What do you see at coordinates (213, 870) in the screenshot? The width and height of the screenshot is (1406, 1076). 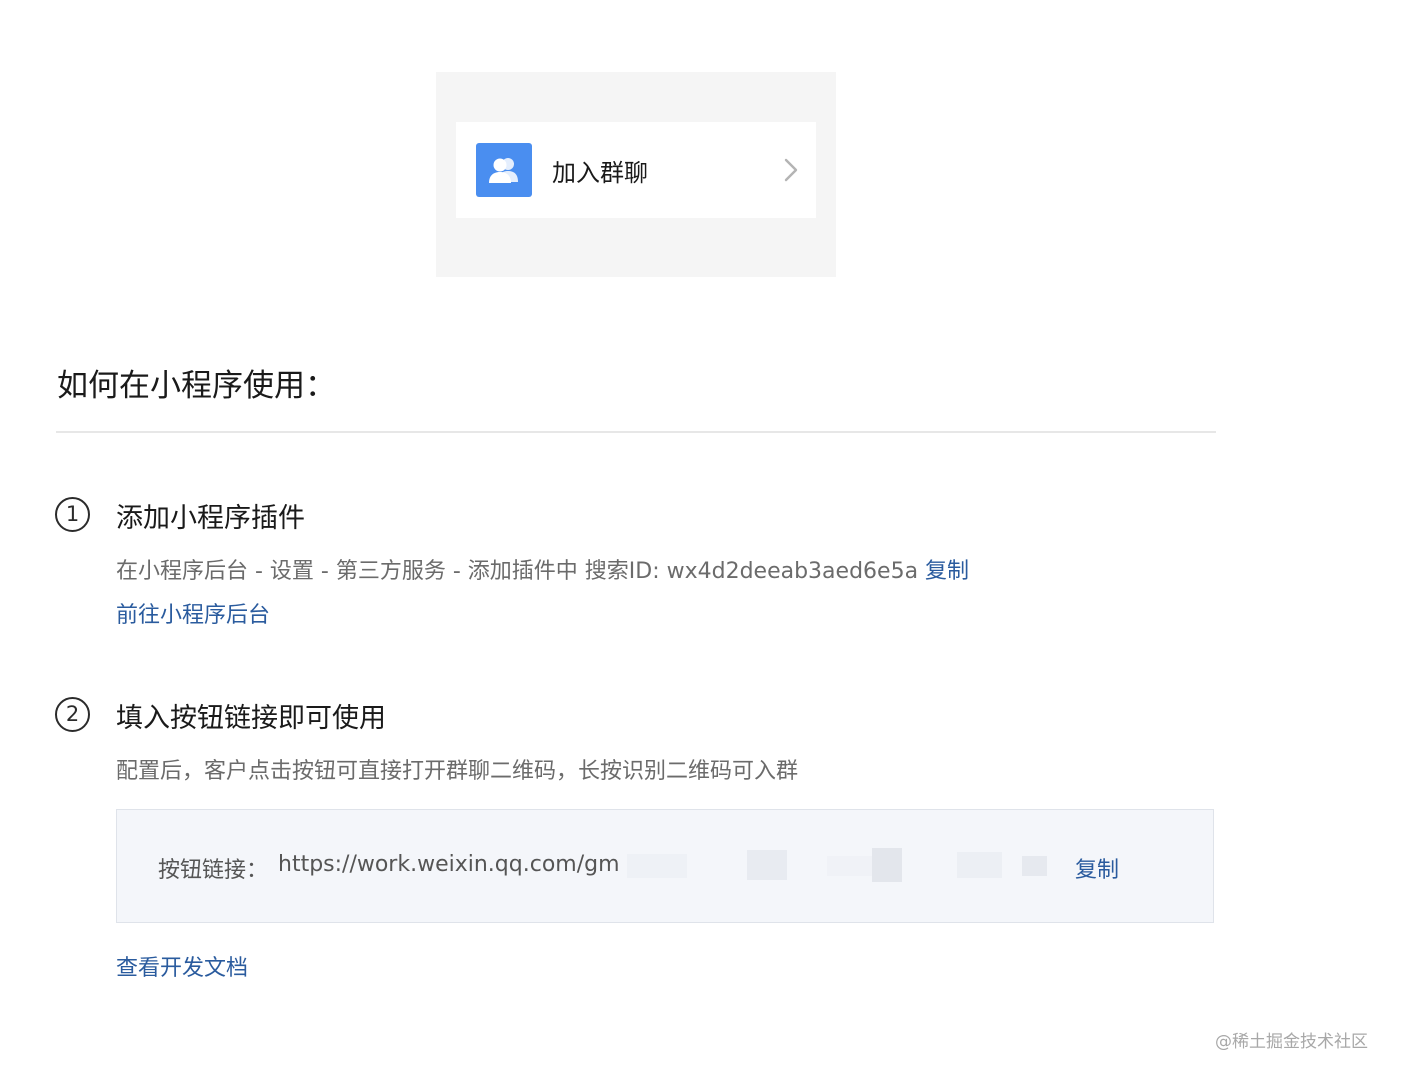 I see `button-link-label: 按钮链接：` at bounding box center [213, 870].